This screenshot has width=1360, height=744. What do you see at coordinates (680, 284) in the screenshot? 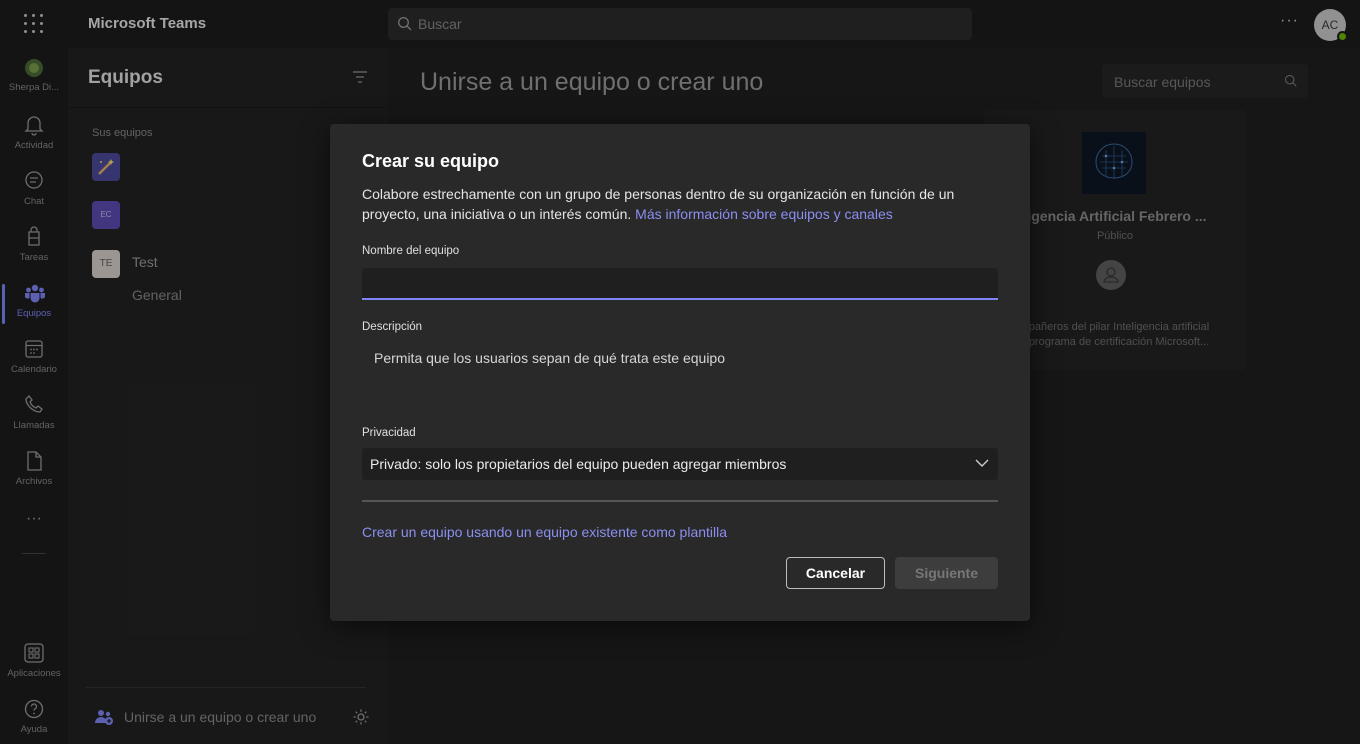
I see `team-name-input` at bounding box center [680, 284].